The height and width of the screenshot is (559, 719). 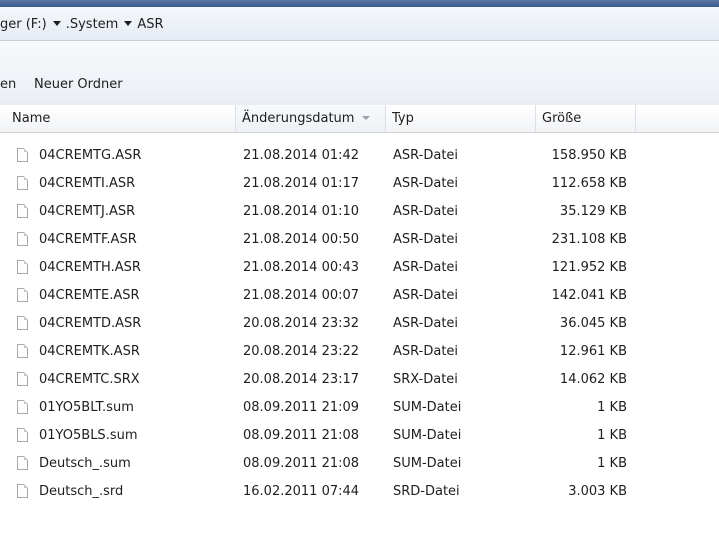 I want to click on file-size: 158.950 KB, so click(x=589, y=155).